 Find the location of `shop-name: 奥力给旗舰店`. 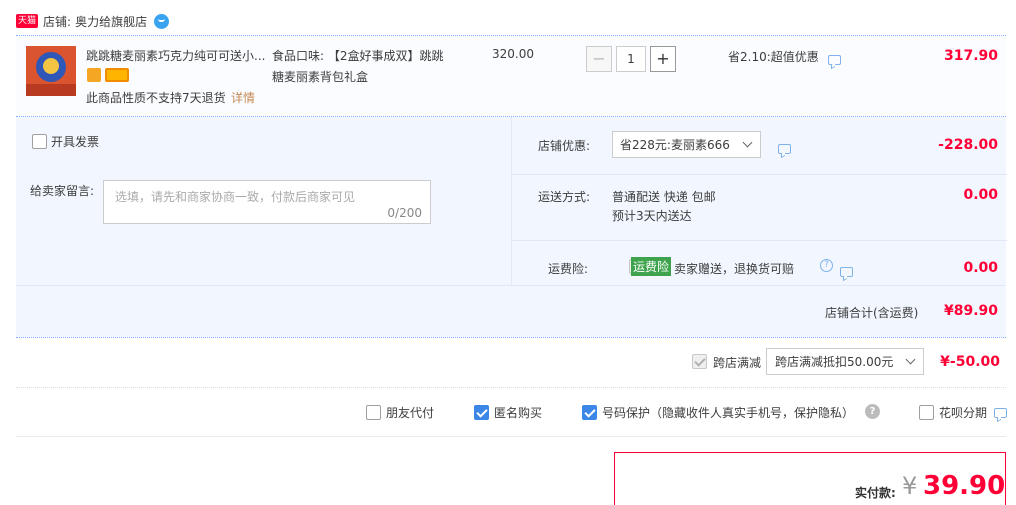

shop-name: 奥力给旗舰店 is located at coordinates (111, 21).